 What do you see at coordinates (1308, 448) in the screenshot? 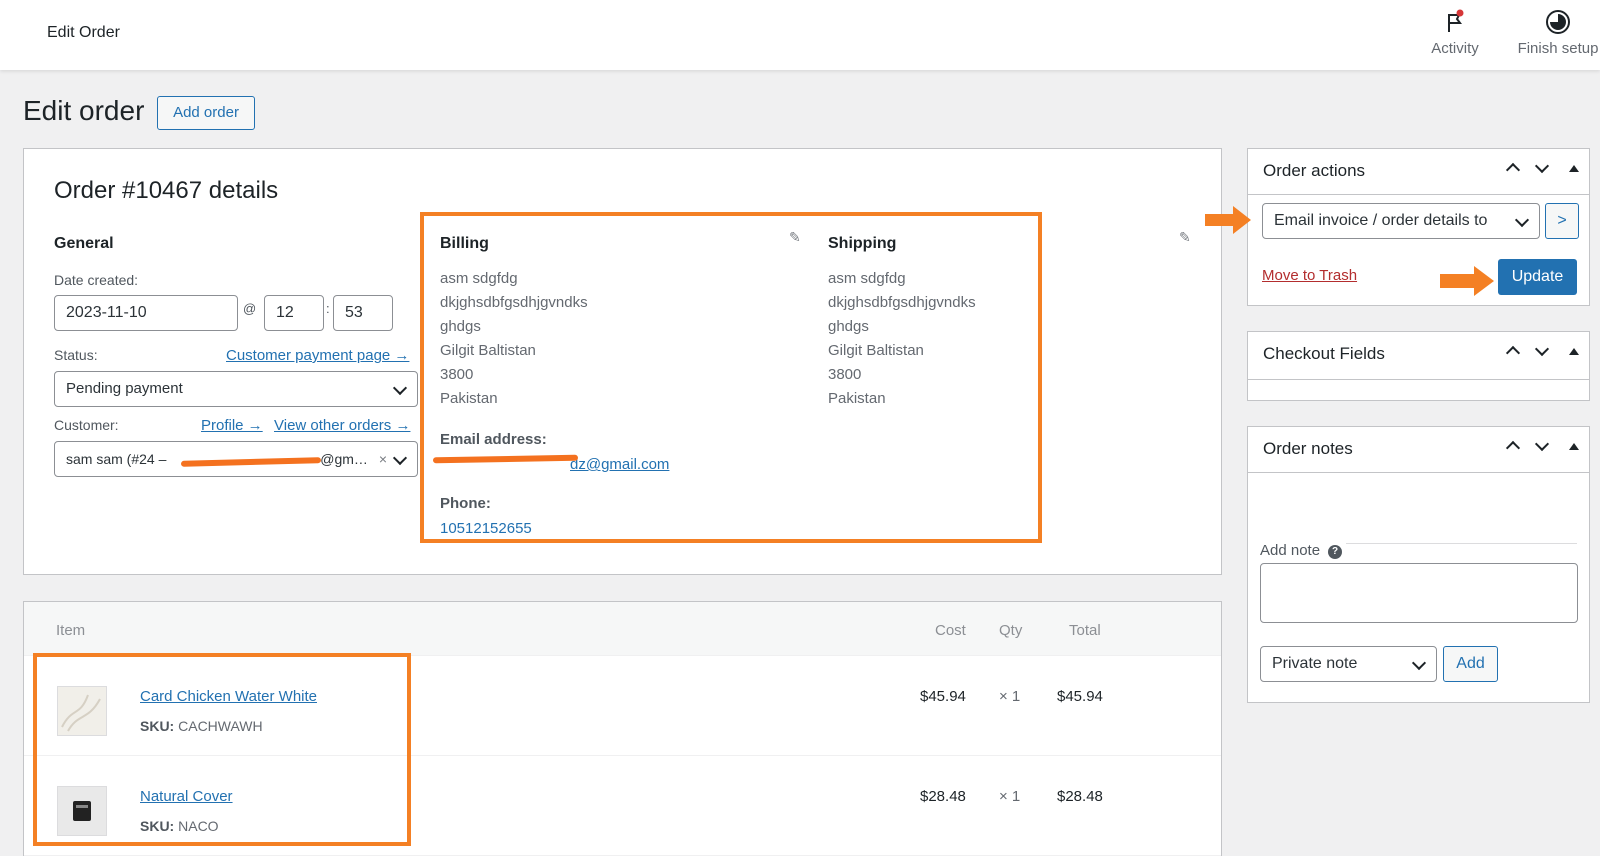
I see `order-notes-title: Order notes` at bounding box center [1308, 448].